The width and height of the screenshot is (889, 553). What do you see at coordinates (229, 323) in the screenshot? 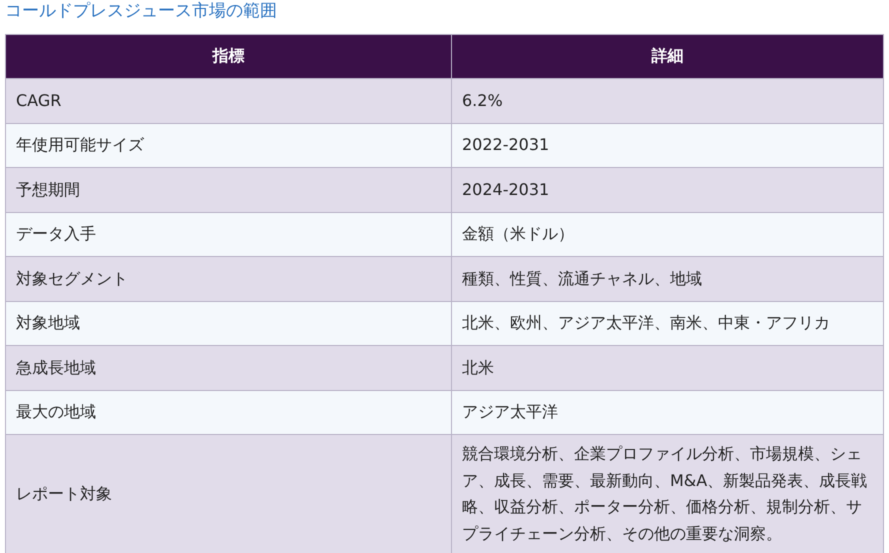
I see `table-cell: 対象地域` at bounding box center [229, 323].